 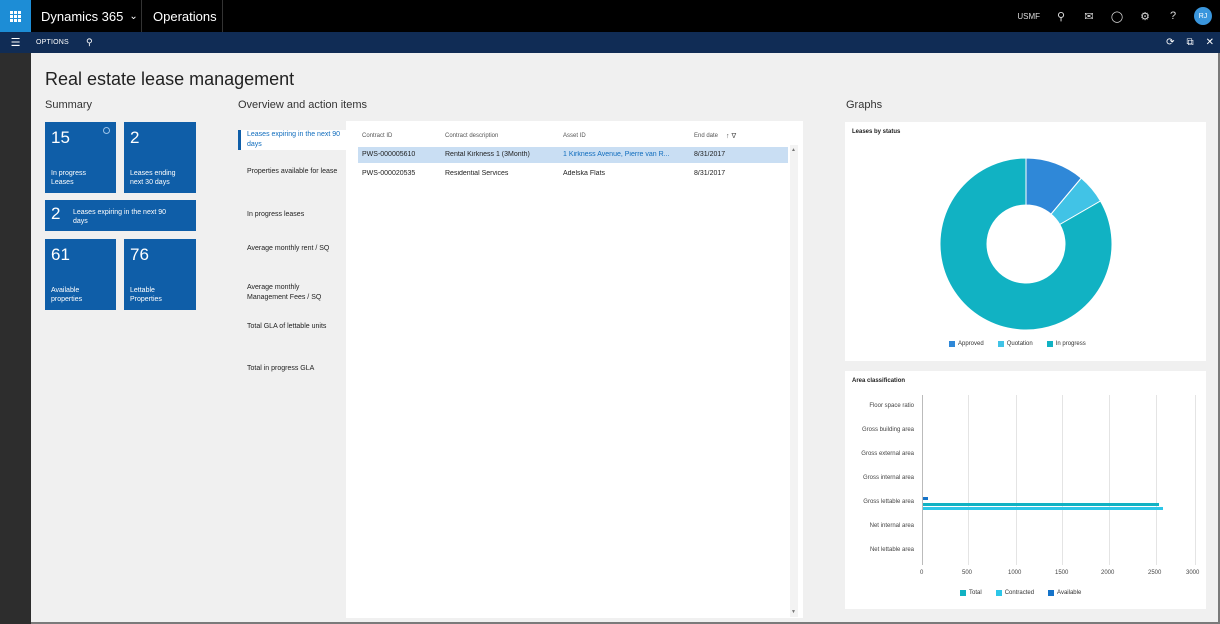 I want to click on legend-item: Quotation, so click(x=1015, y=344).